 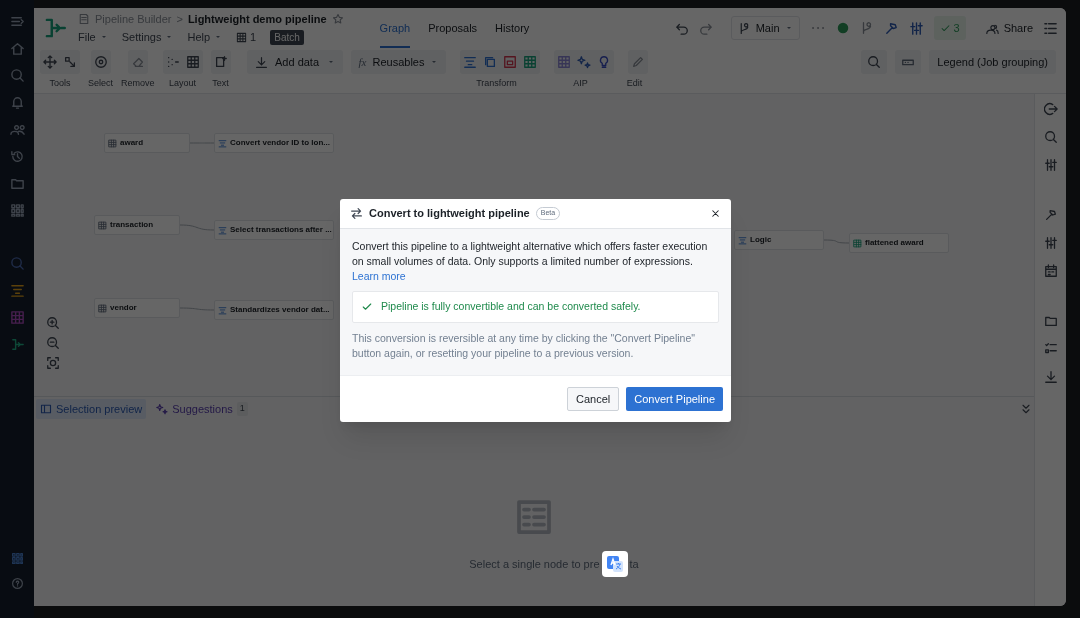 I want to click on document-icon, so click(x=84, y=18).